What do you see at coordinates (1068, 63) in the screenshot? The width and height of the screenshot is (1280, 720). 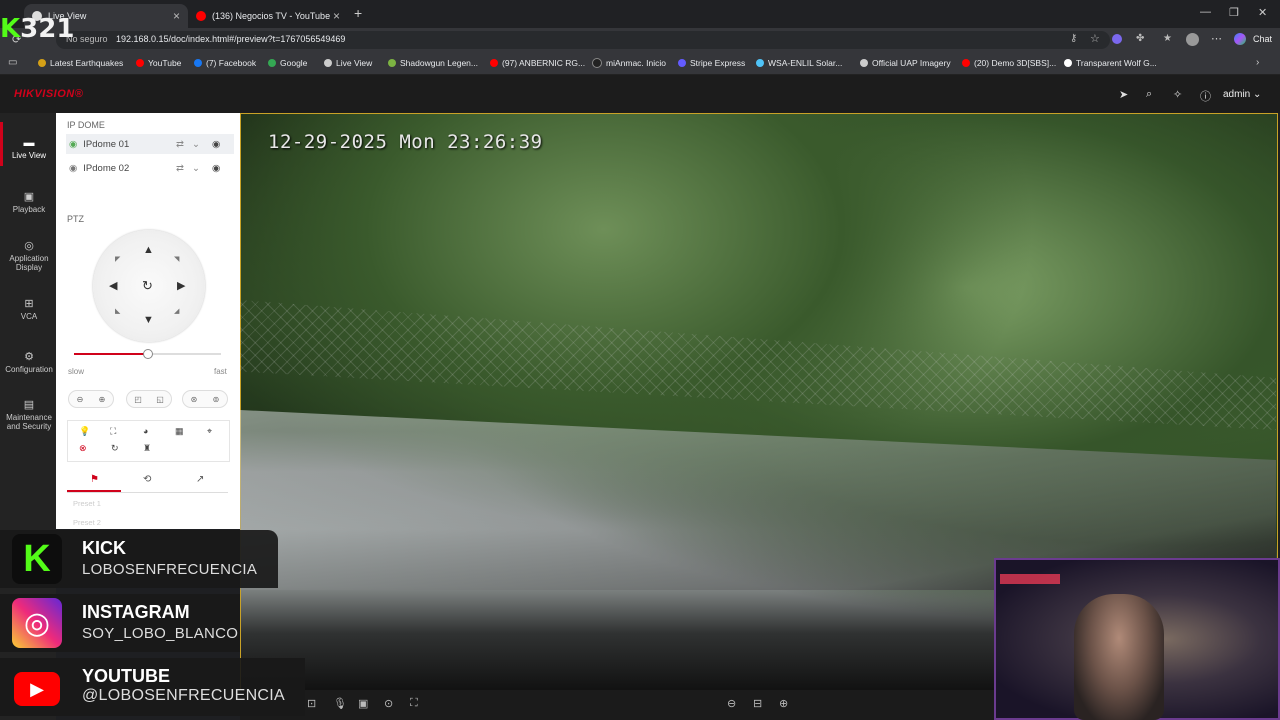 I see `document-icon` at bounding box center [1068, 63].